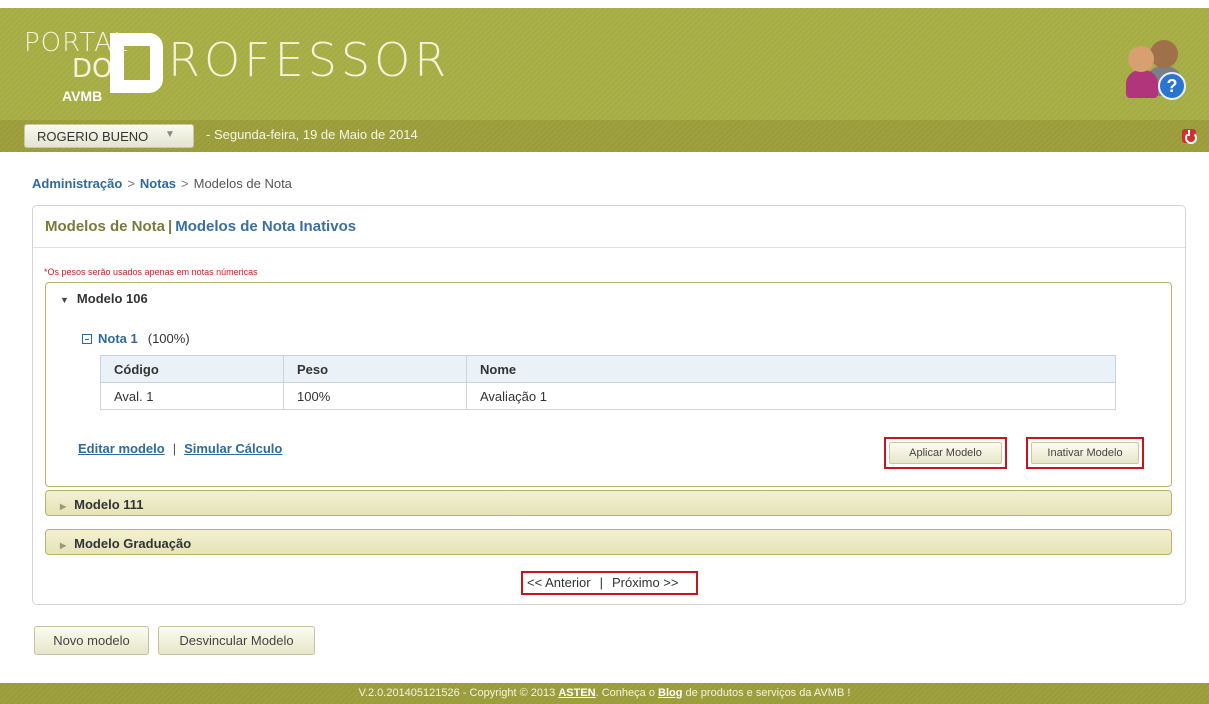  What do you see at coordinates (609, 583) in the screenshot?
I see `pagination: << Anterior | Próximo >>` at bounding box center [609, 583].